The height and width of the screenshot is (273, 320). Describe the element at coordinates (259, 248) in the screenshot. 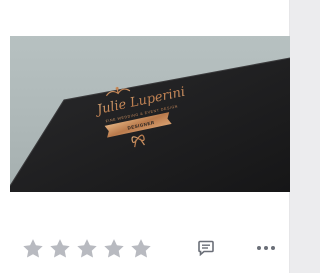

I see `more-horizontal-icon` at that location.